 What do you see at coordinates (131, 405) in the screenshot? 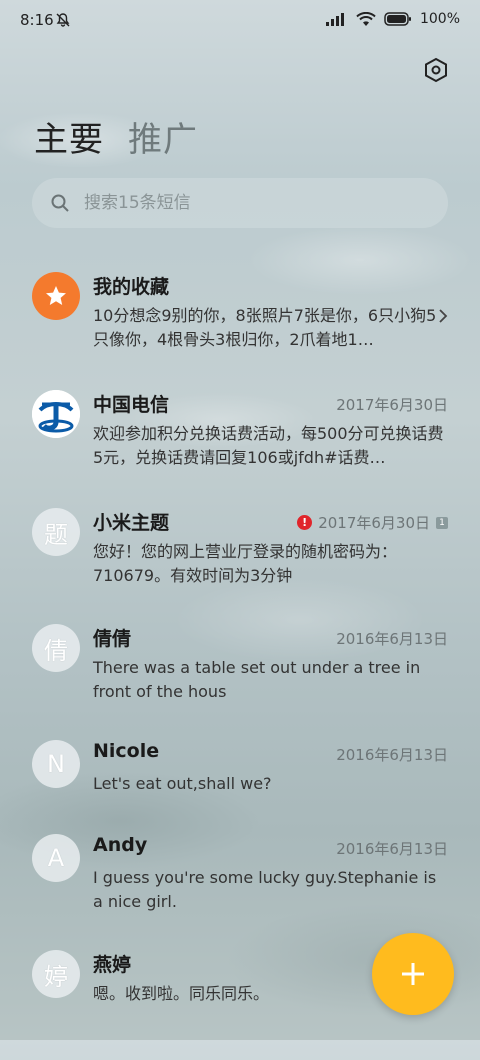
I see `conversation-name: 中国电信` at bounding box center [131, 405].